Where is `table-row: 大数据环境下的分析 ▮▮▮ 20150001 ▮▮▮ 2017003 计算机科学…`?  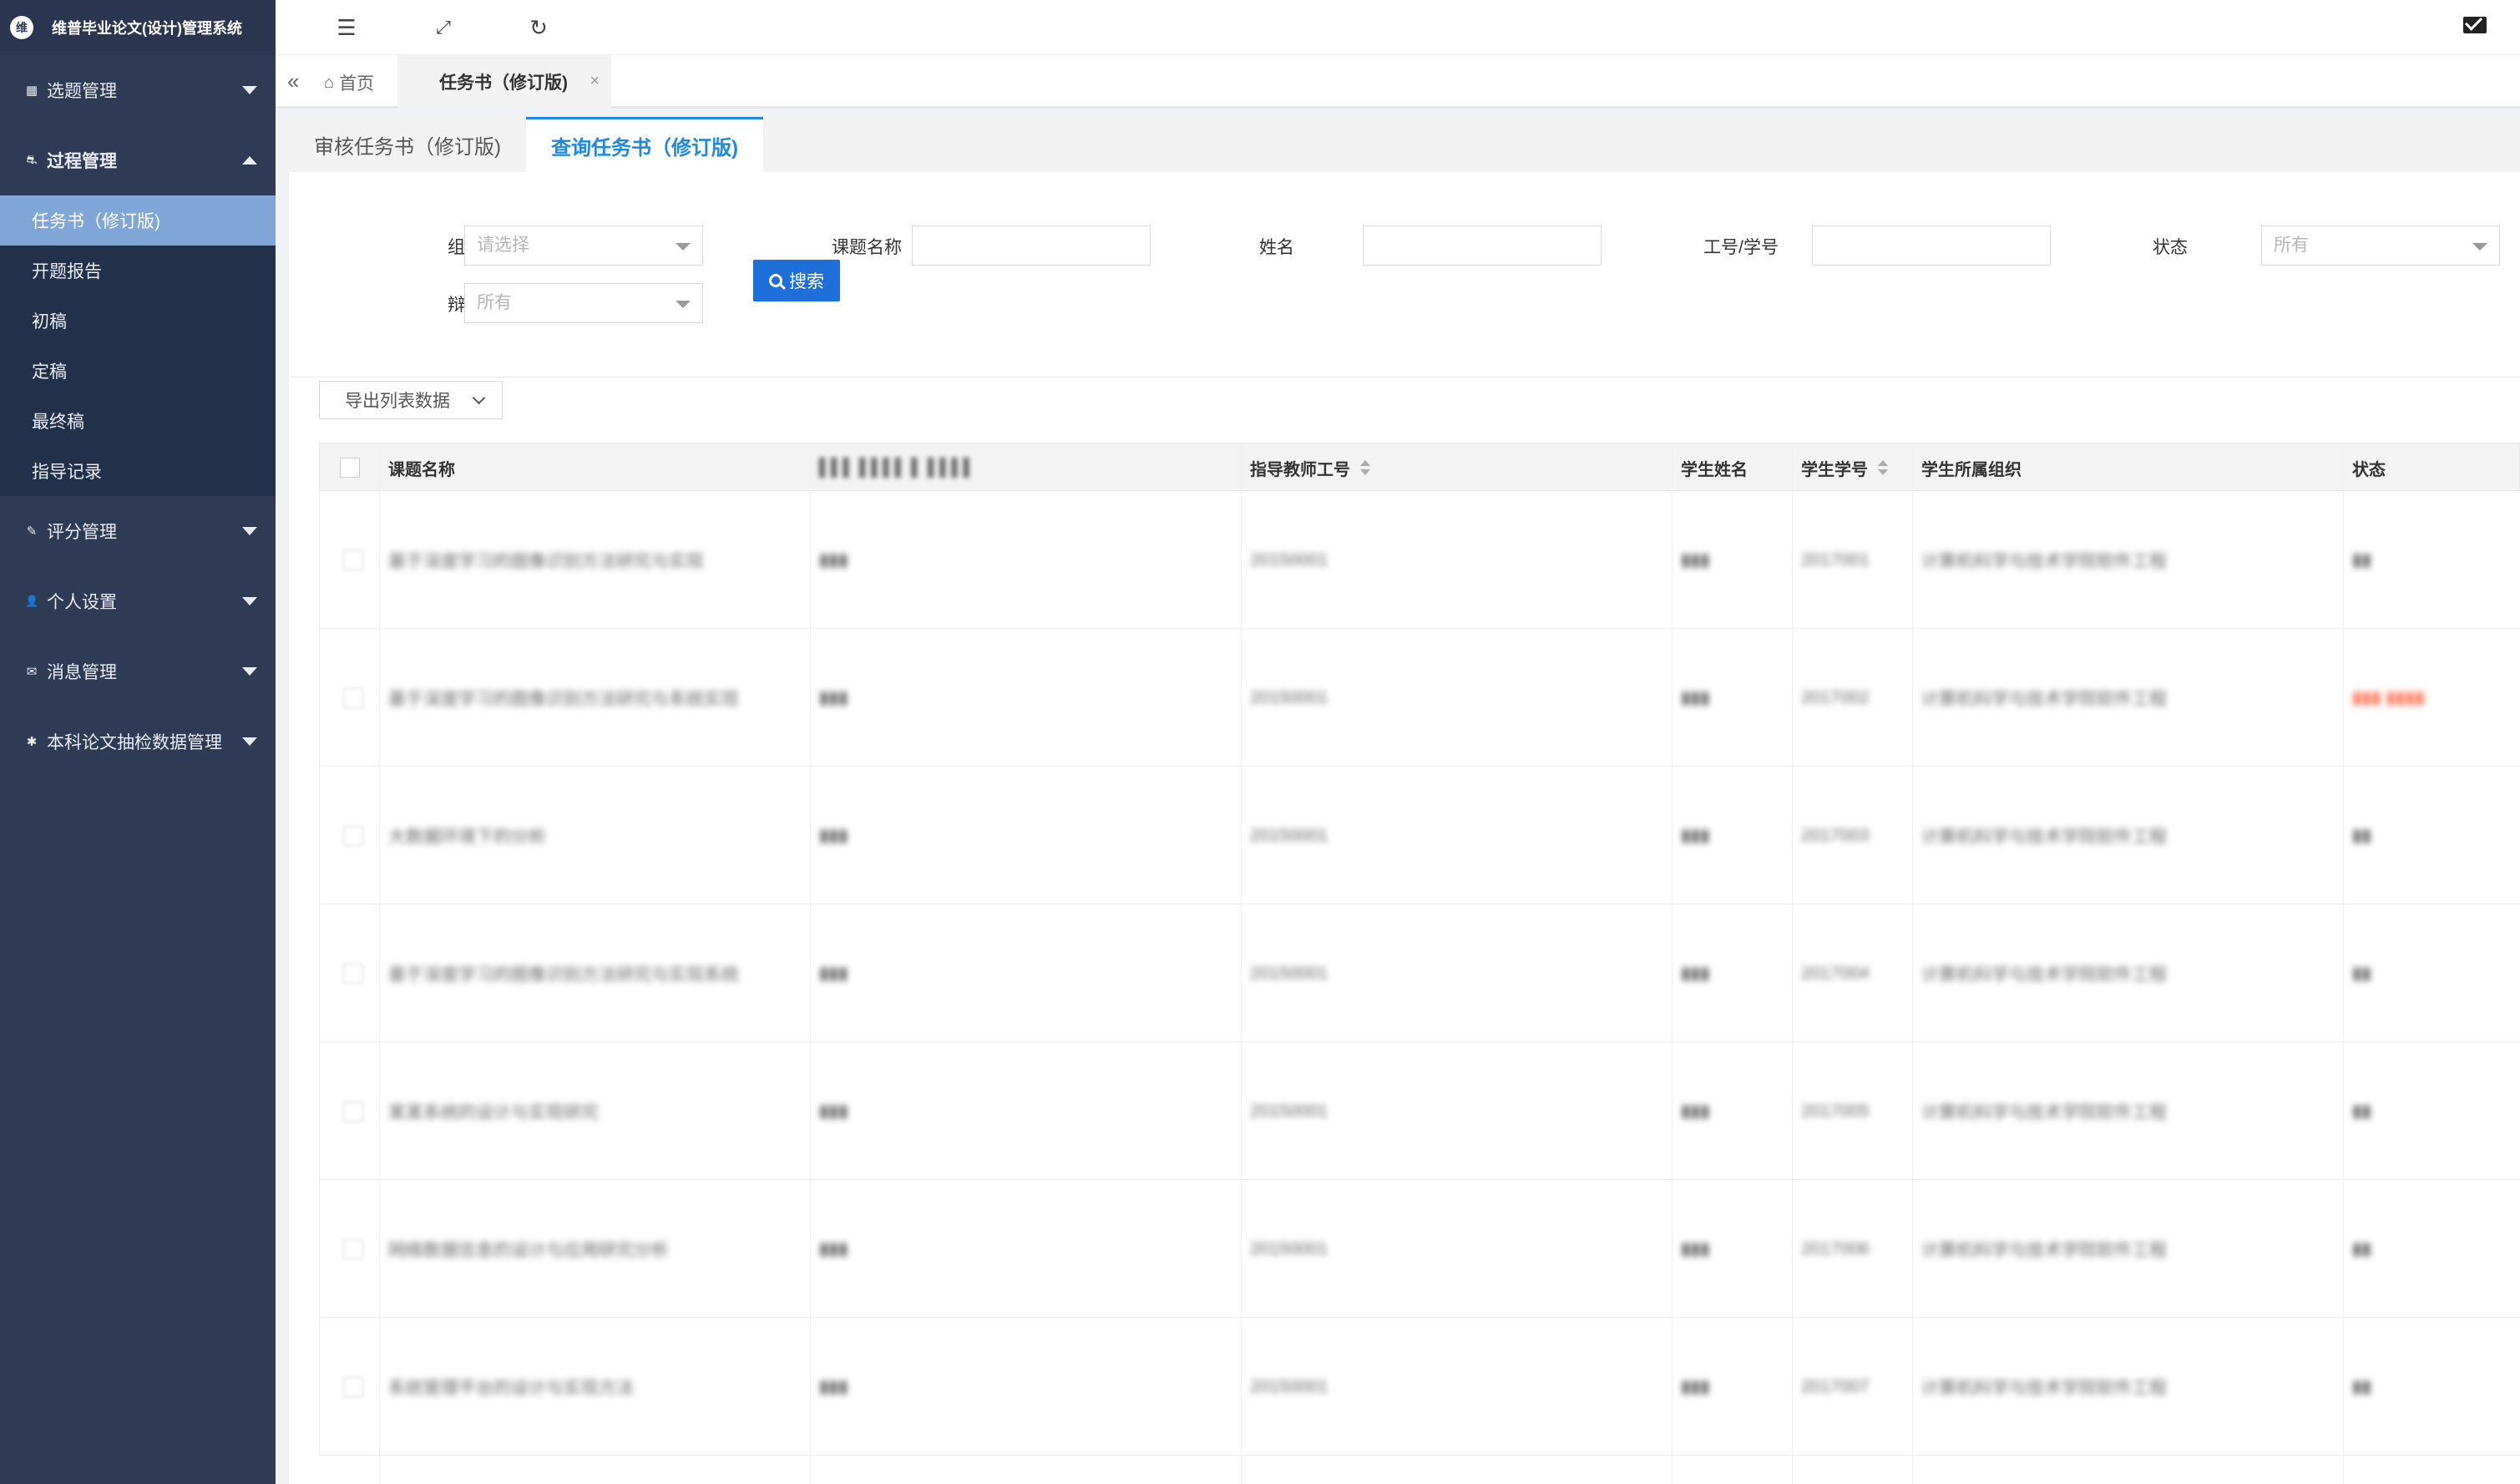 table-row: 大数据环境下的分析 ▮▮▮ 20150001 ▮▮▮ 2017003 计算机科学… is located at coordinates (1419, 836).